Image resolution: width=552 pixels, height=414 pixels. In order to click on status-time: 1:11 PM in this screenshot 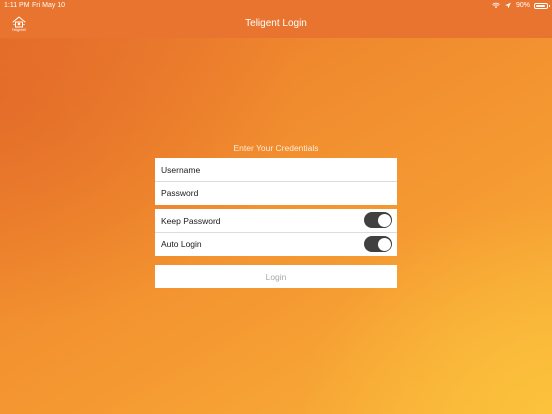, I will do `click(17, 5)`.